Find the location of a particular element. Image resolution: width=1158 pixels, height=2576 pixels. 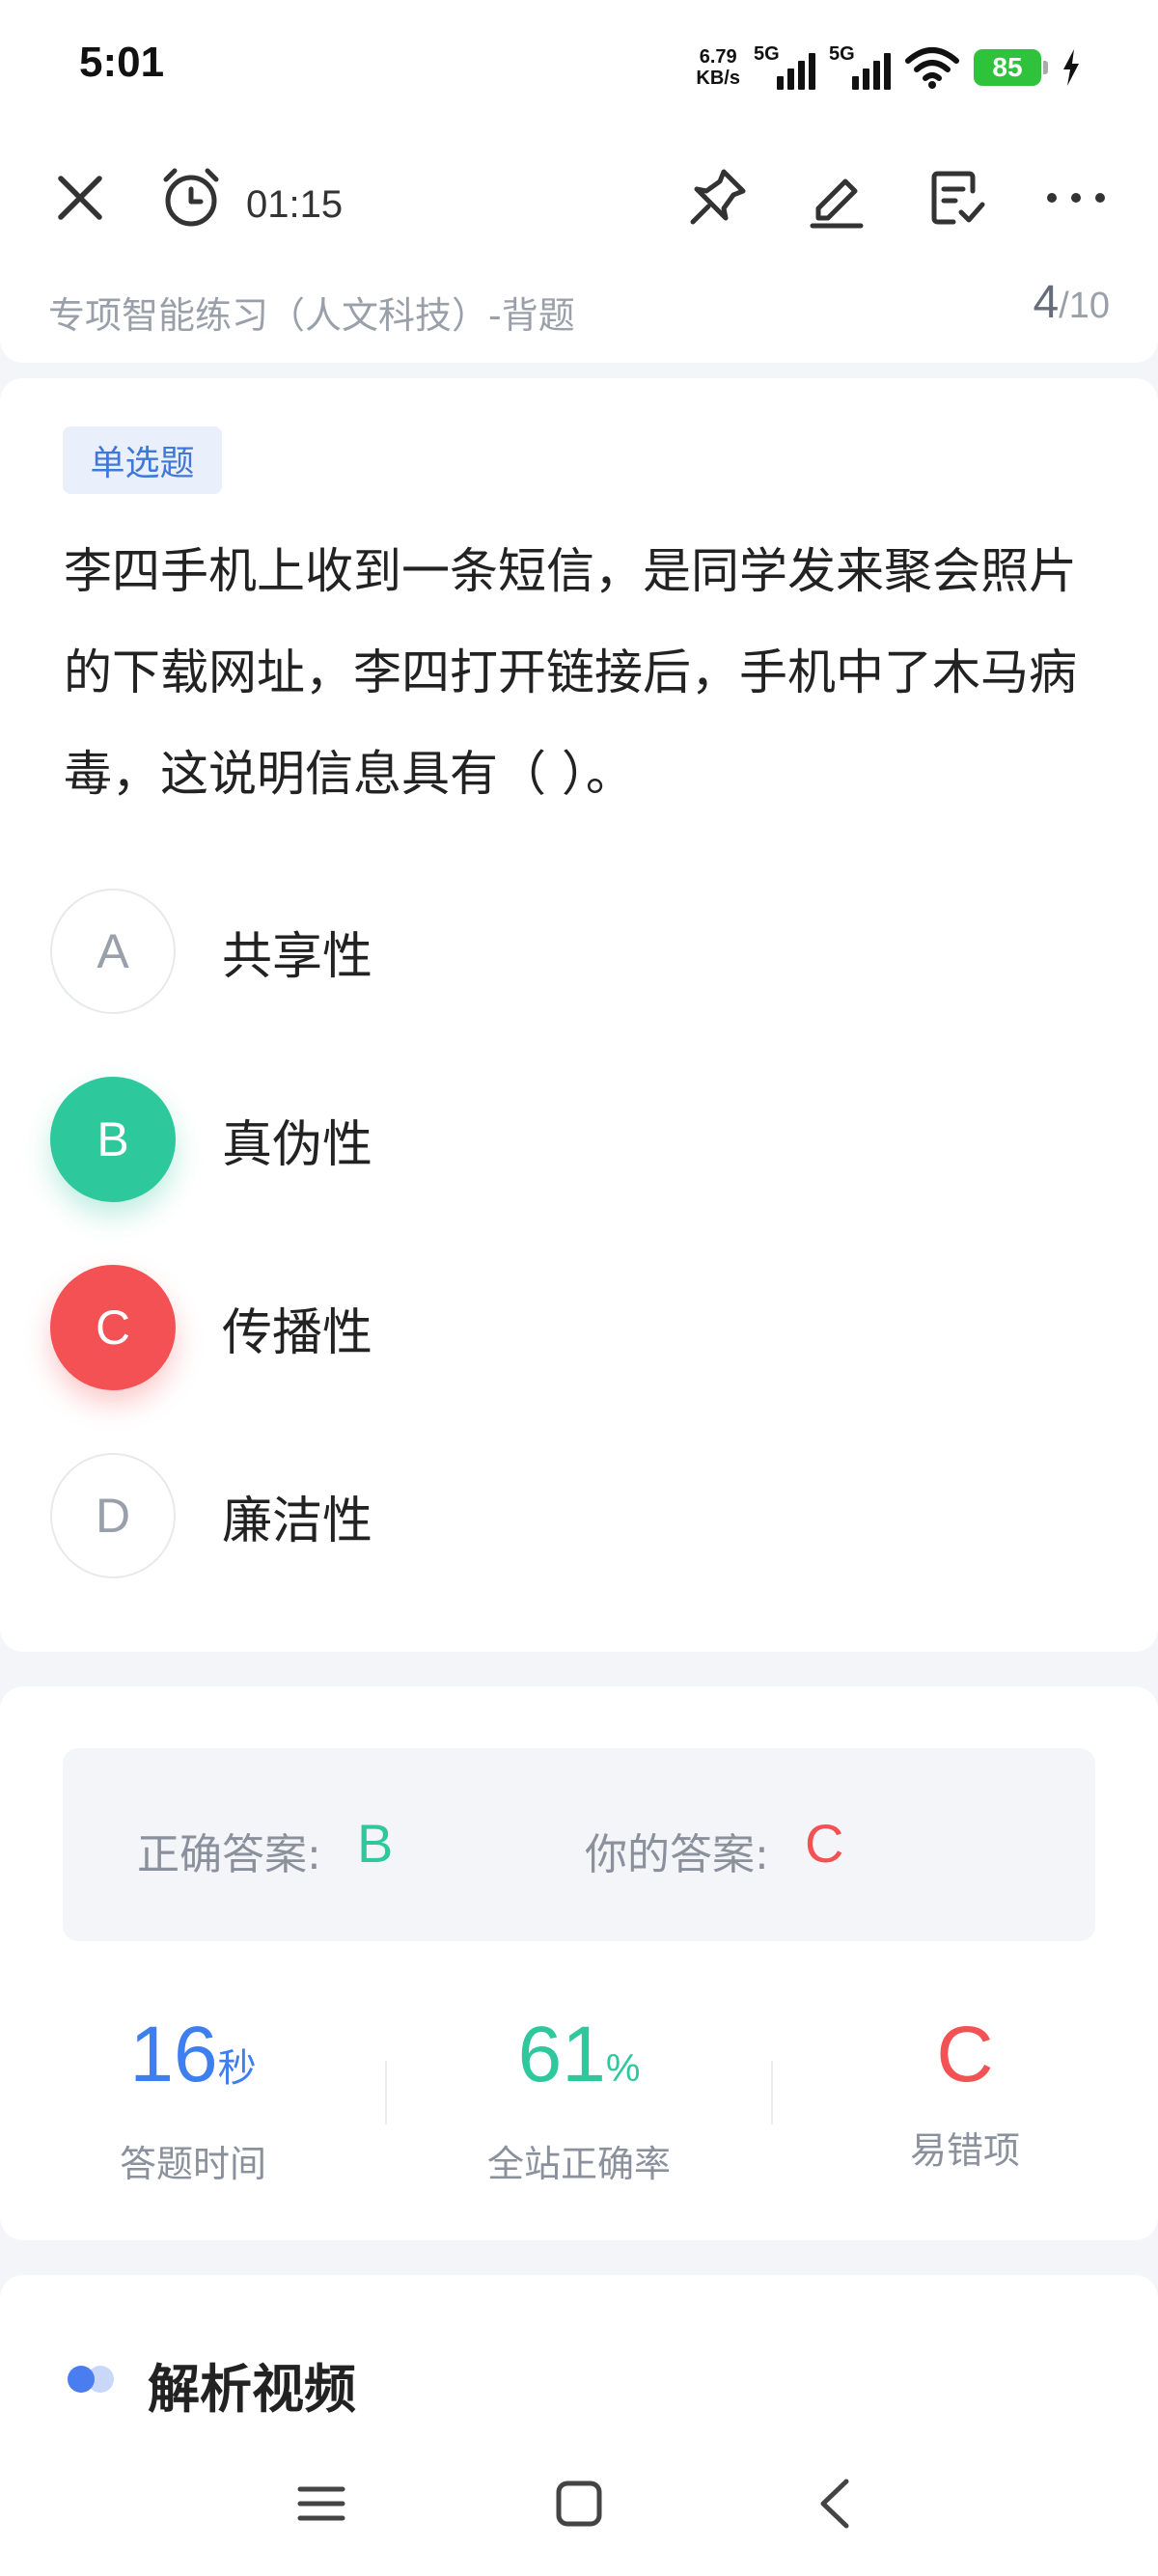

wifi-icon is located at coordinates (932, 68).